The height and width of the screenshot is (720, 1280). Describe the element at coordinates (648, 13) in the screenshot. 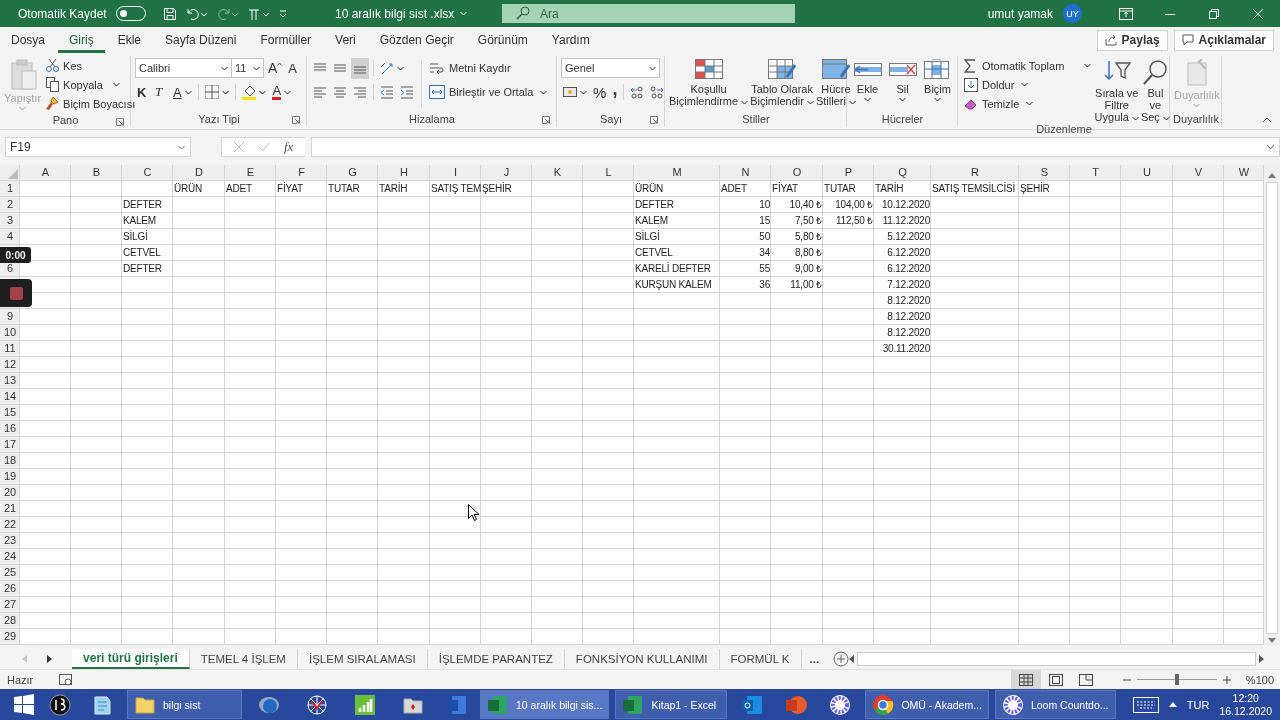

I see `search-field: Ara` at that location.